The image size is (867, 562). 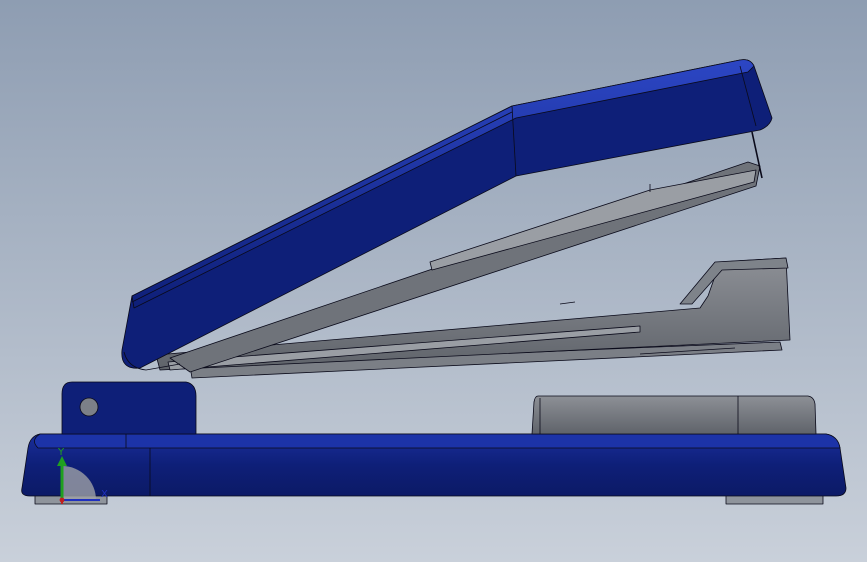 I want to click on hinge-post, so click(x=129, y=408).